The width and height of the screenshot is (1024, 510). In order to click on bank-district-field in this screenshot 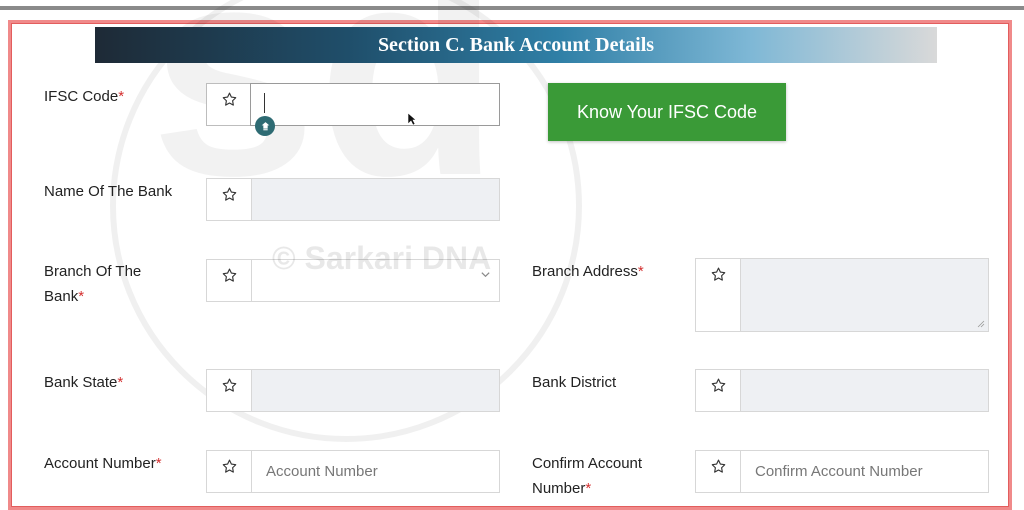, I will do `click(842, 390)`.